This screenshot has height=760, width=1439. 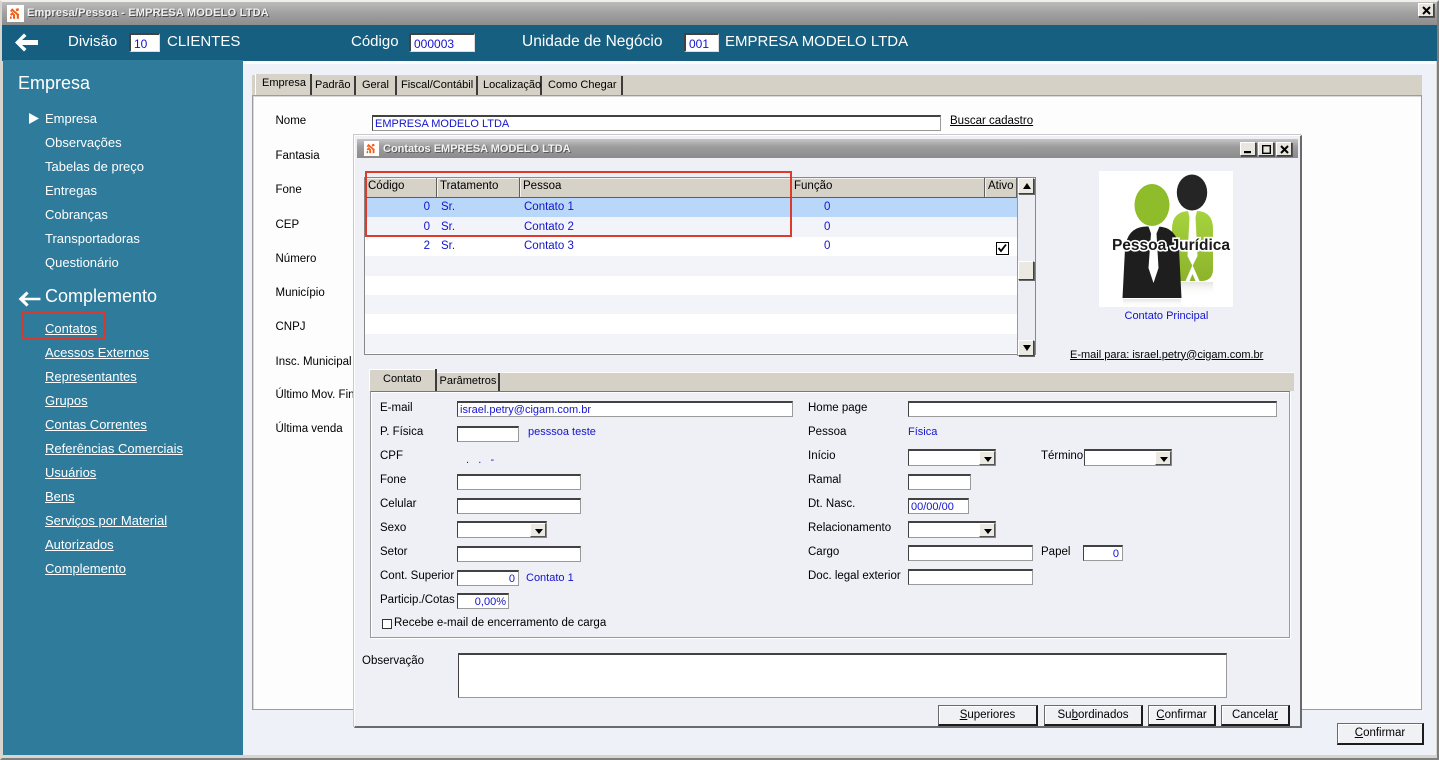 I want to click on svg-text: Pessoa Jurídica, so click(x=1171, y=245).